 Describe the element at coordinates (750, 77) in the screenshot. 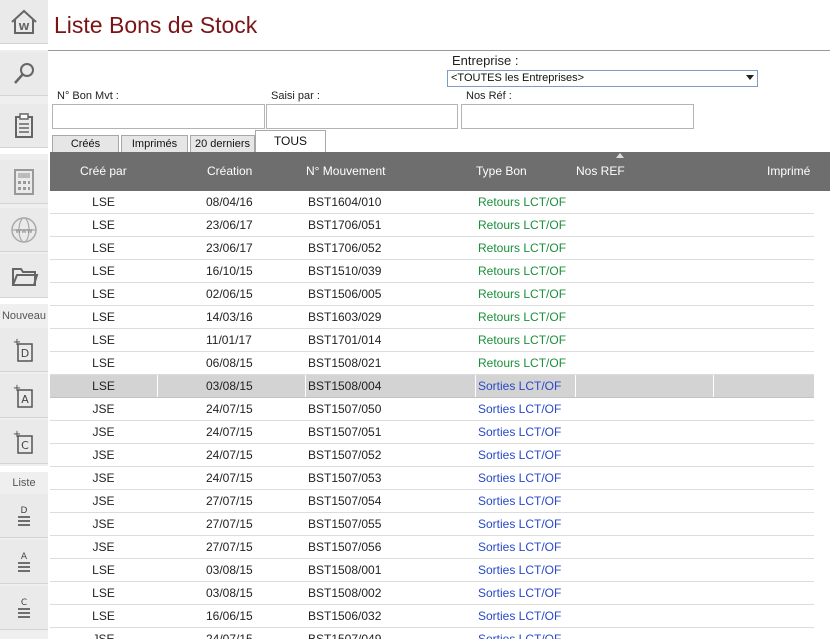

I see `chevron-down-icon` at that location.